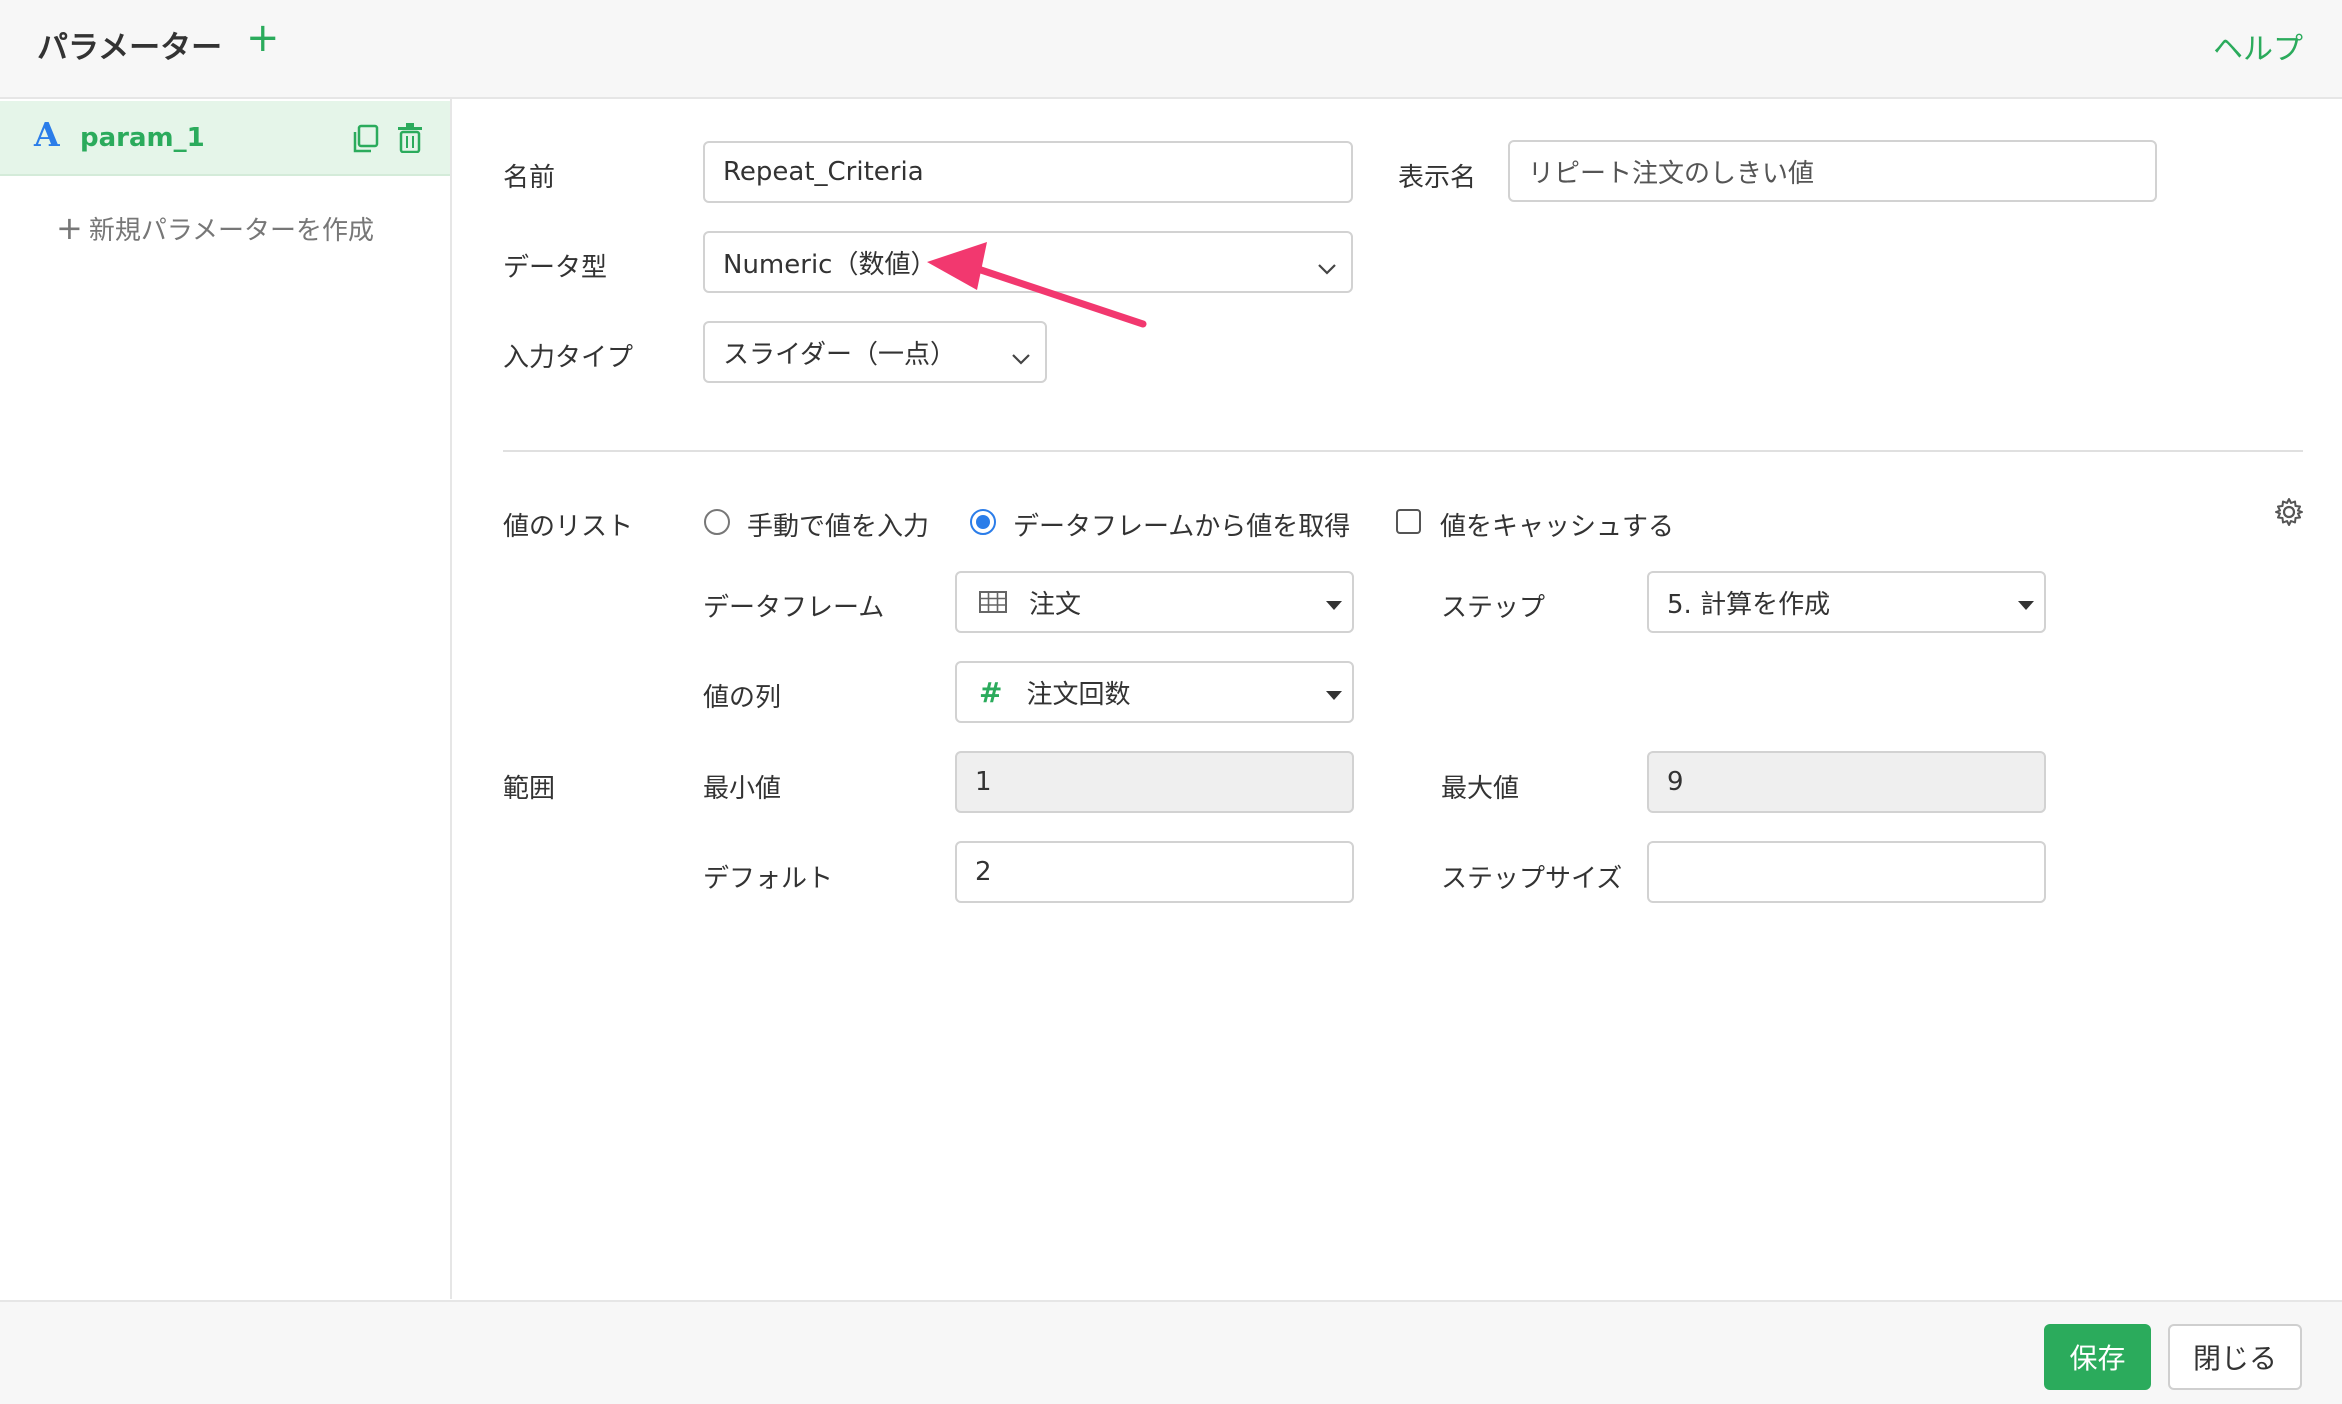 The image size is (2342, 1404). Describe the element at coordinates (768, 879) in the screenshot. I see `default-label: デフォルト` at that location.